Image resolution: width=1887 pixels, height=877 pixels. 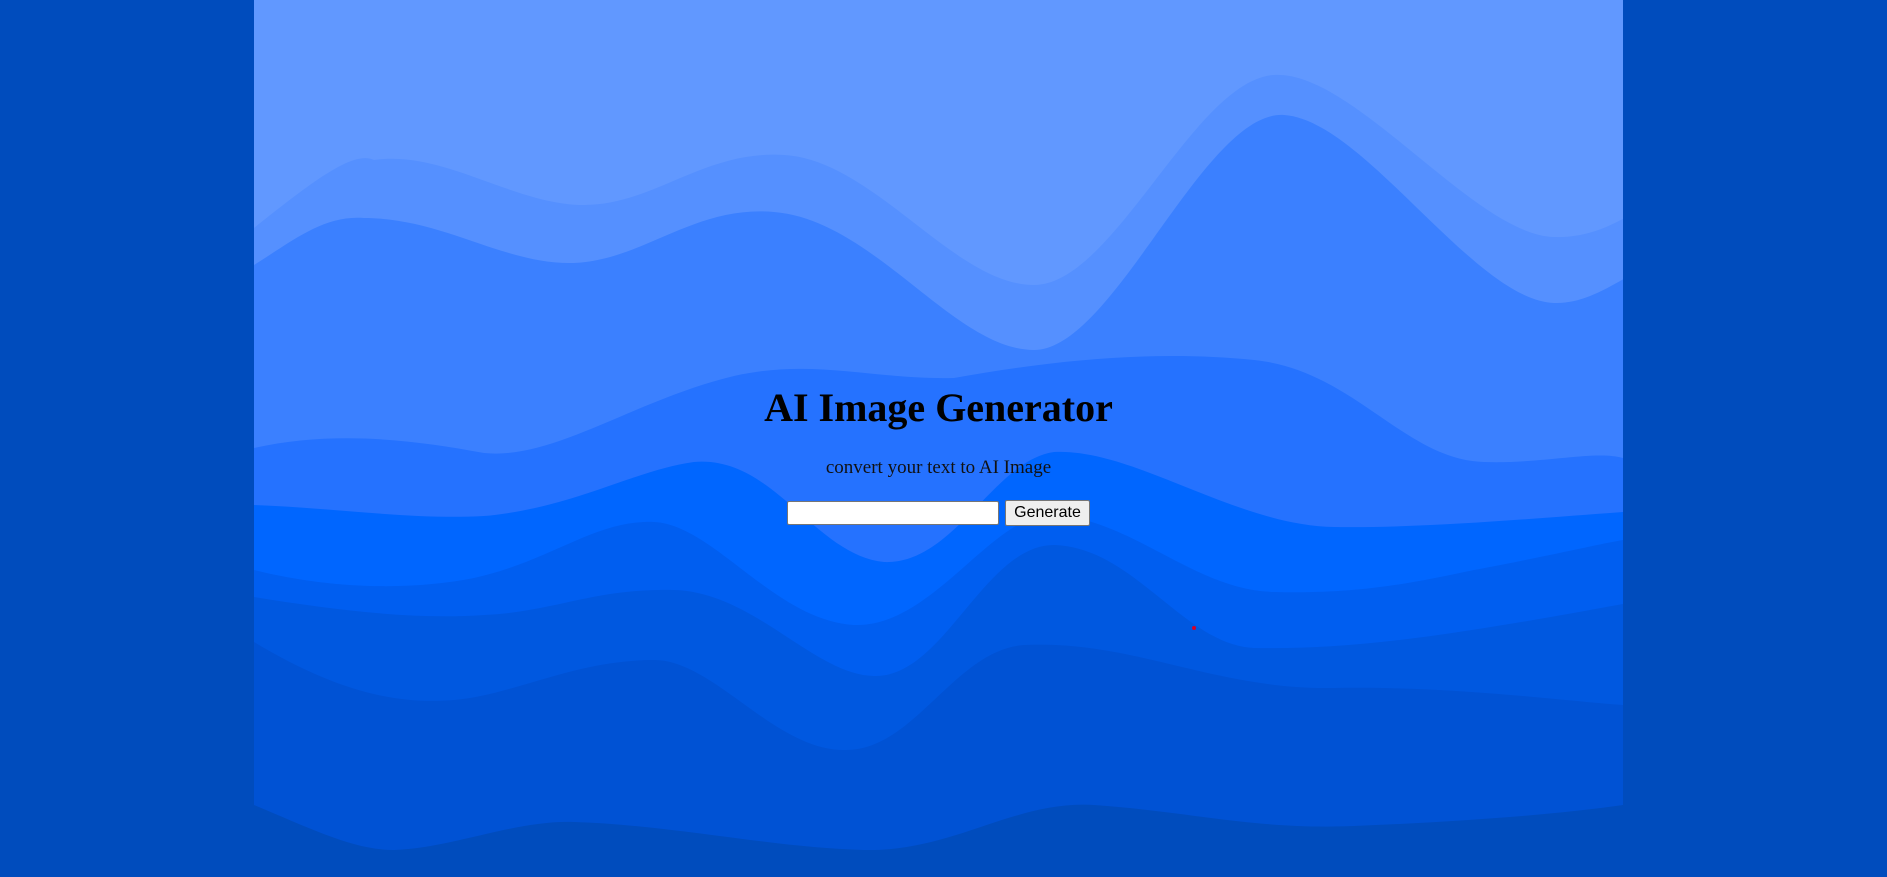 I want to click on prompt-input, so click(x=893, y=513).